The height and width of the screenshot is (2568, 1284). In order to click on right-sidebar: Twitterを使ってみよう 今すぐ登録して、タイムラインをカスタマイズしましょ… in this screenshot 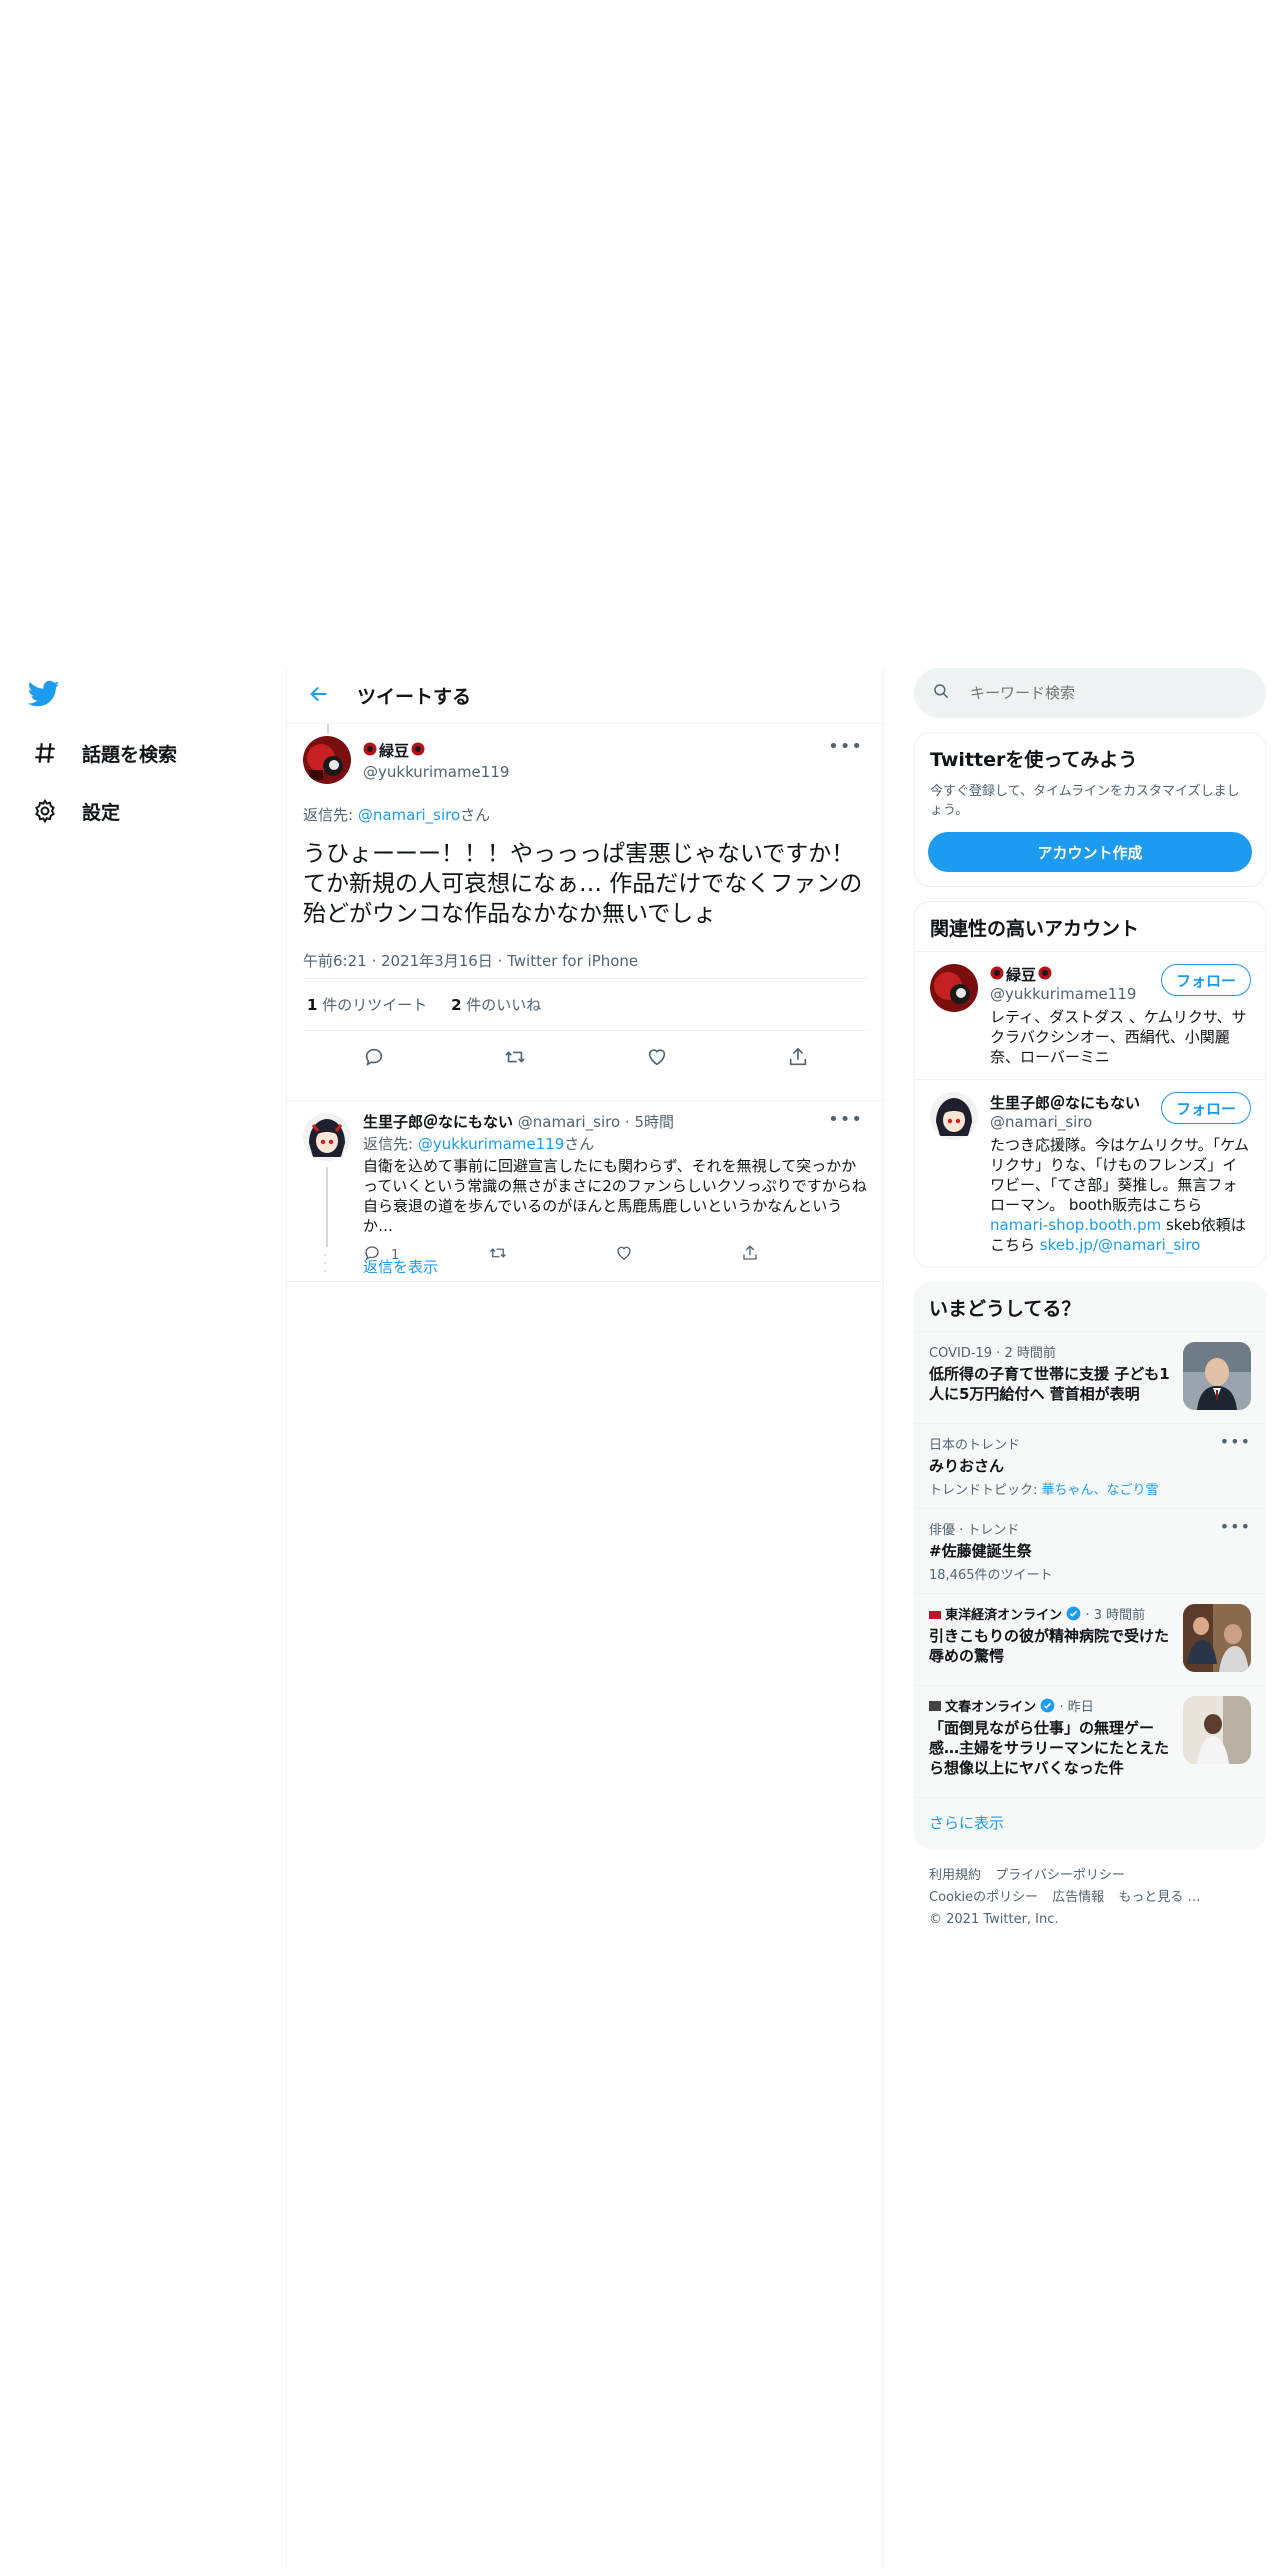, I will do `click(1090, 1307)`.